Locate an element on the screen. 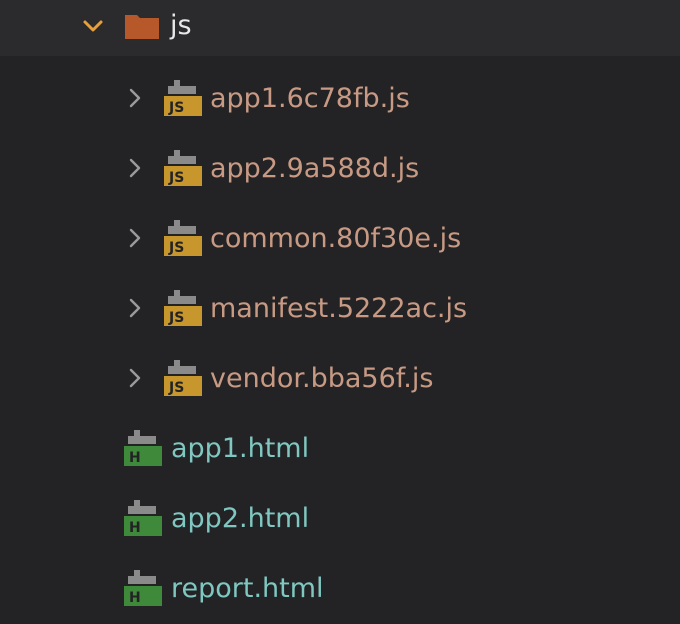  file-row: JS vendor.bba56f.js is located at coordinates (340, 379).